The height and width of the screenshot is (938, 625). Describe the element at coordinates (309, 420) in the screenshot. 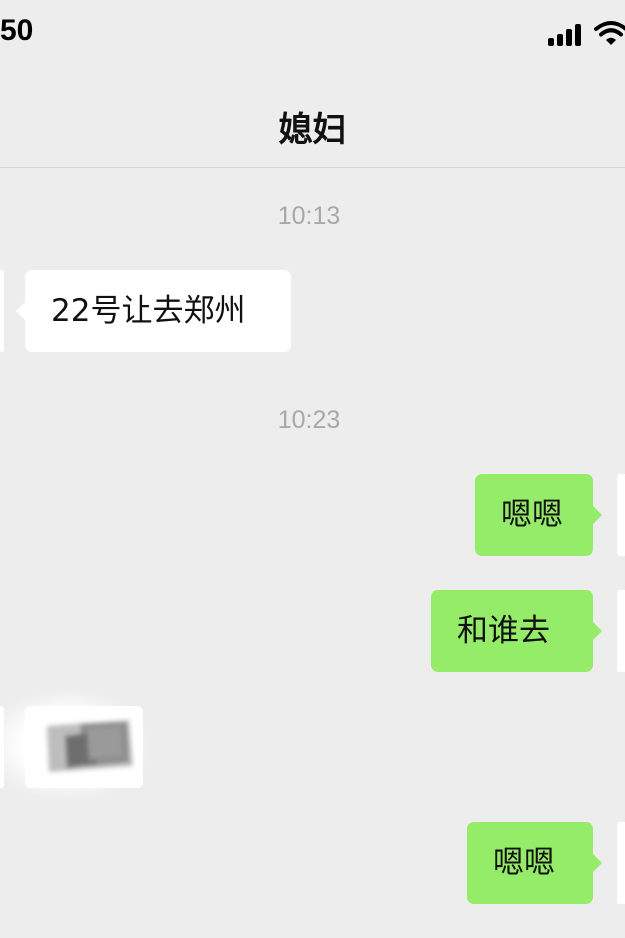

I see `message-timestamp: 10:23` at that location.